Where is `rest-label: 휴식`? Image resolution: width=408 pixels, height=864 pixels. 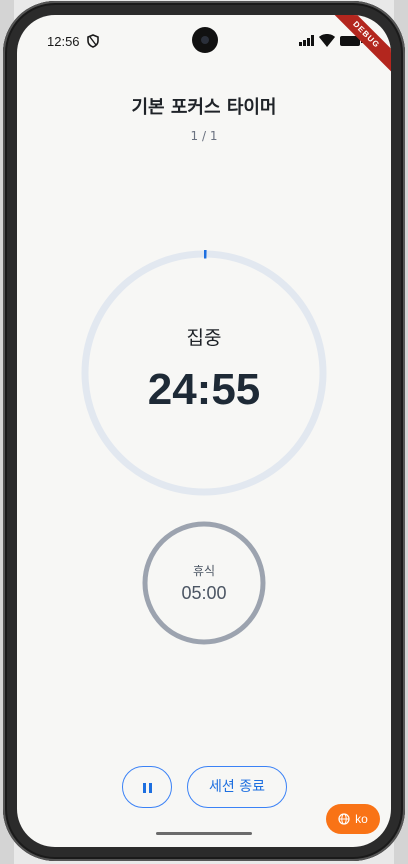
rest-label: 휴식 is located at coordinates (204, 571).